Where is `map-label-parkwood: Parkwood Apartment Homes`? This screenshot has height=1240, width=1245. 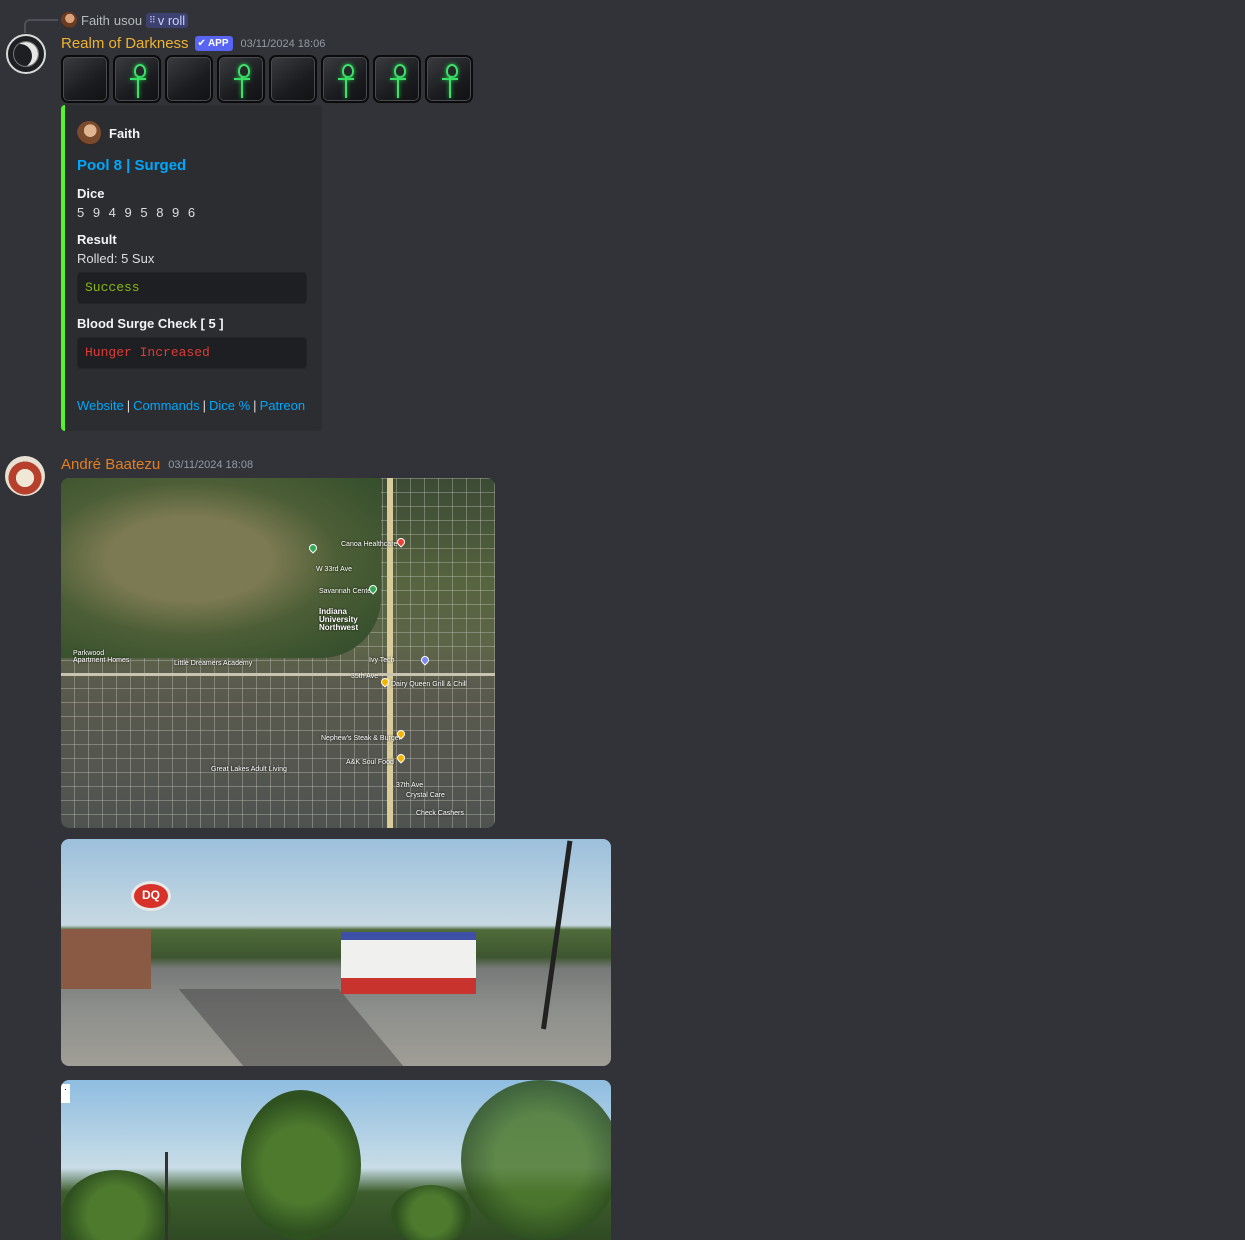
map-label-parkwood: Parkwood Apartment Homes is located at coordinates (101, 657).